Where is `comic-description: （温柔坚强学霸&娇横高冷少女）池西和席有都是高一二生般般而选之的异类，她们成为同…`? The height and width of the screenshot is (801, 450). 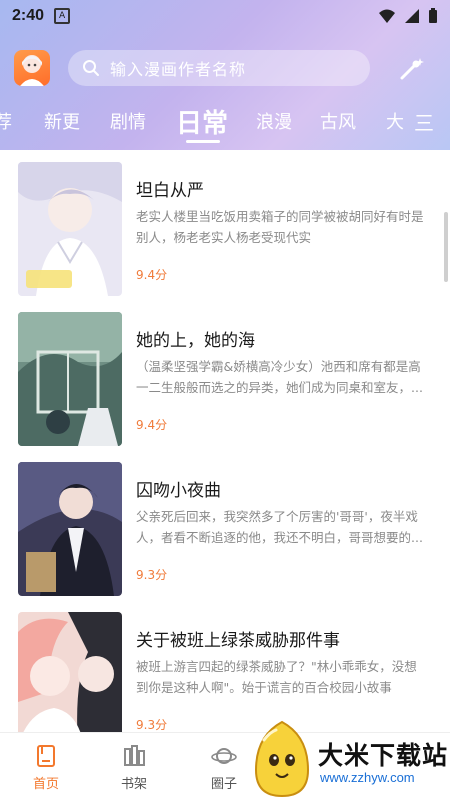
comic-description: （温柔坚强学霸&娇横高冷少女）池西和席有都是高一二生般般而选之的异类，她们成为同… is located at coordinates (279, 377).